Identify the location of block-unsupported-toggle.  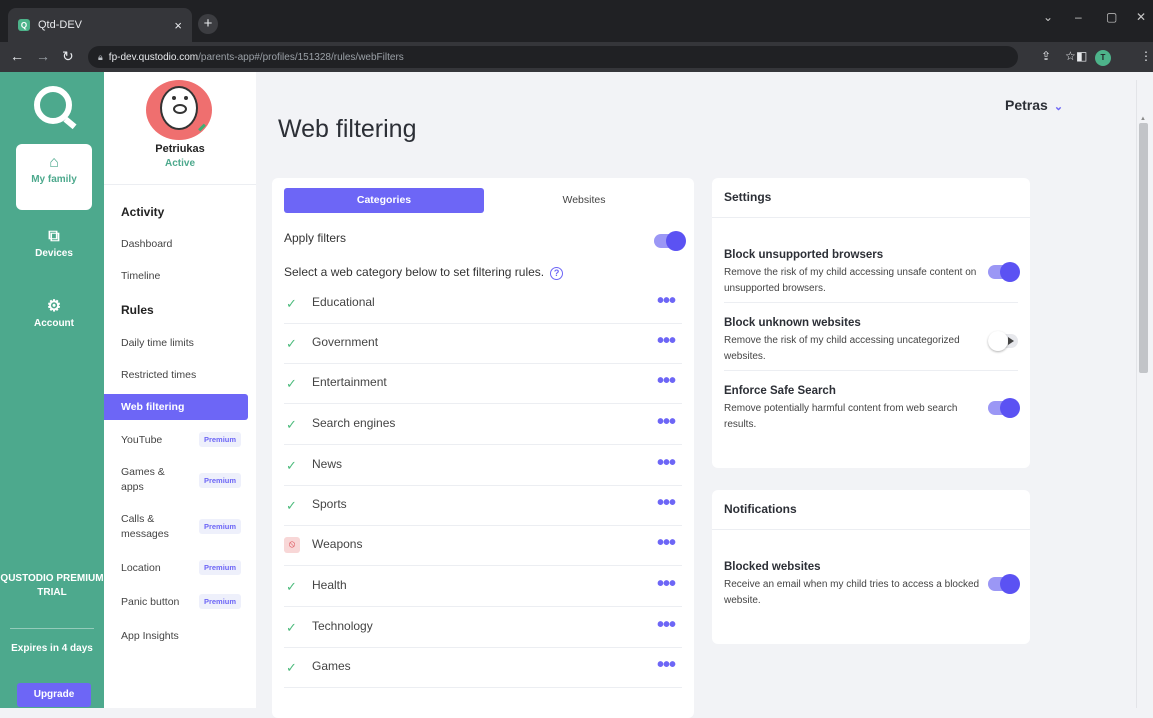
(1004, 272).